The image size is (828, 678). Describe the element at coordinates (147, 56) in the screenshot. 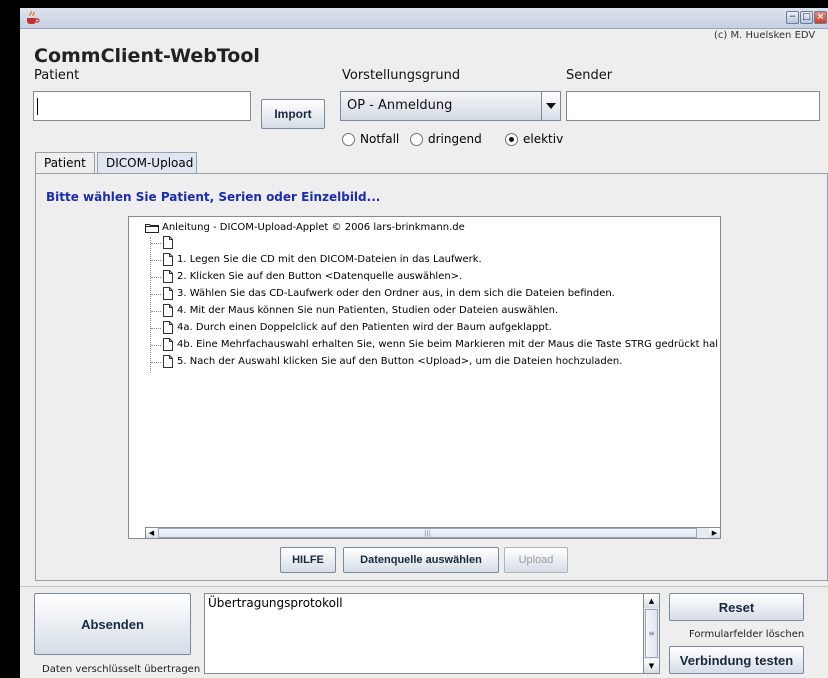

I see `app-title: CommClient-WebTool` at that location.